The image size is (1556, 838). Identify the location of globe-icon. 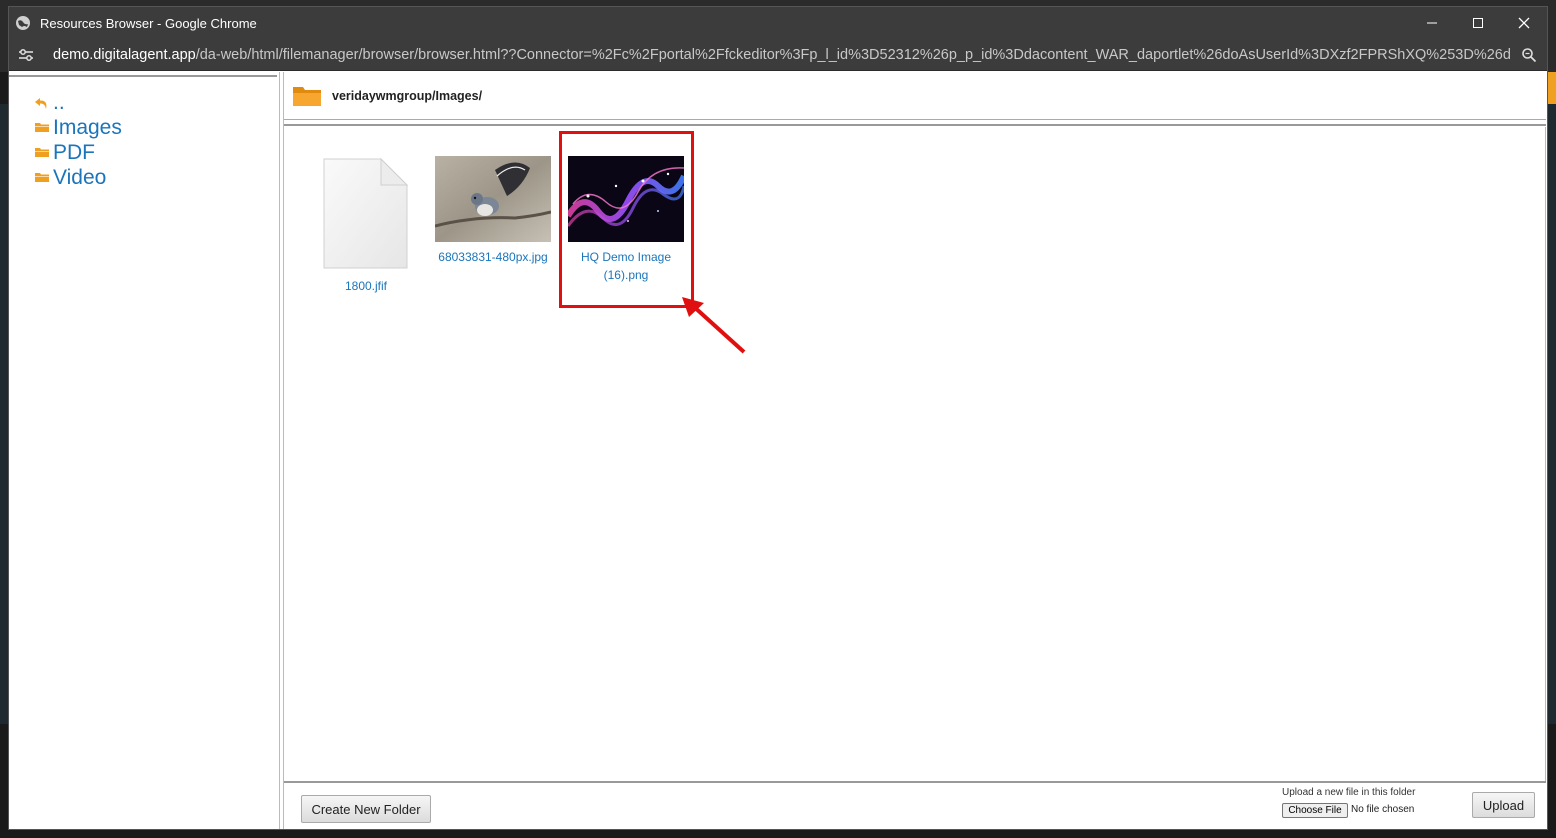
(23, 23).